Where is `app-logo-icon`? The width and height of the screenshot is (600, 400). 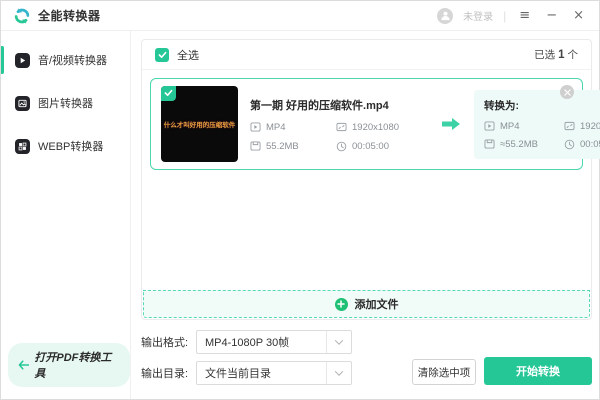 app-logo-icon is located at coordinates (22, 15).